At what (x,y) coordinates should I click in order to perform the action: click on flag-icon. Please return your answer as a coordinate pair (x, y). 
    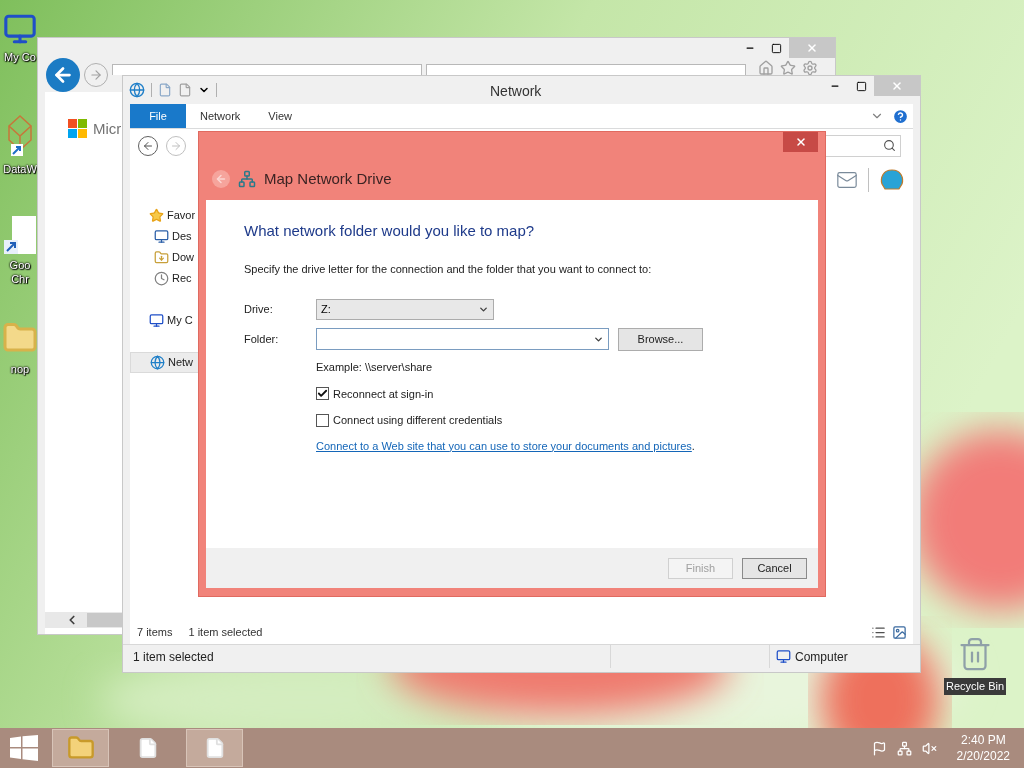
    Looking at the image, I should click on (879, 748).